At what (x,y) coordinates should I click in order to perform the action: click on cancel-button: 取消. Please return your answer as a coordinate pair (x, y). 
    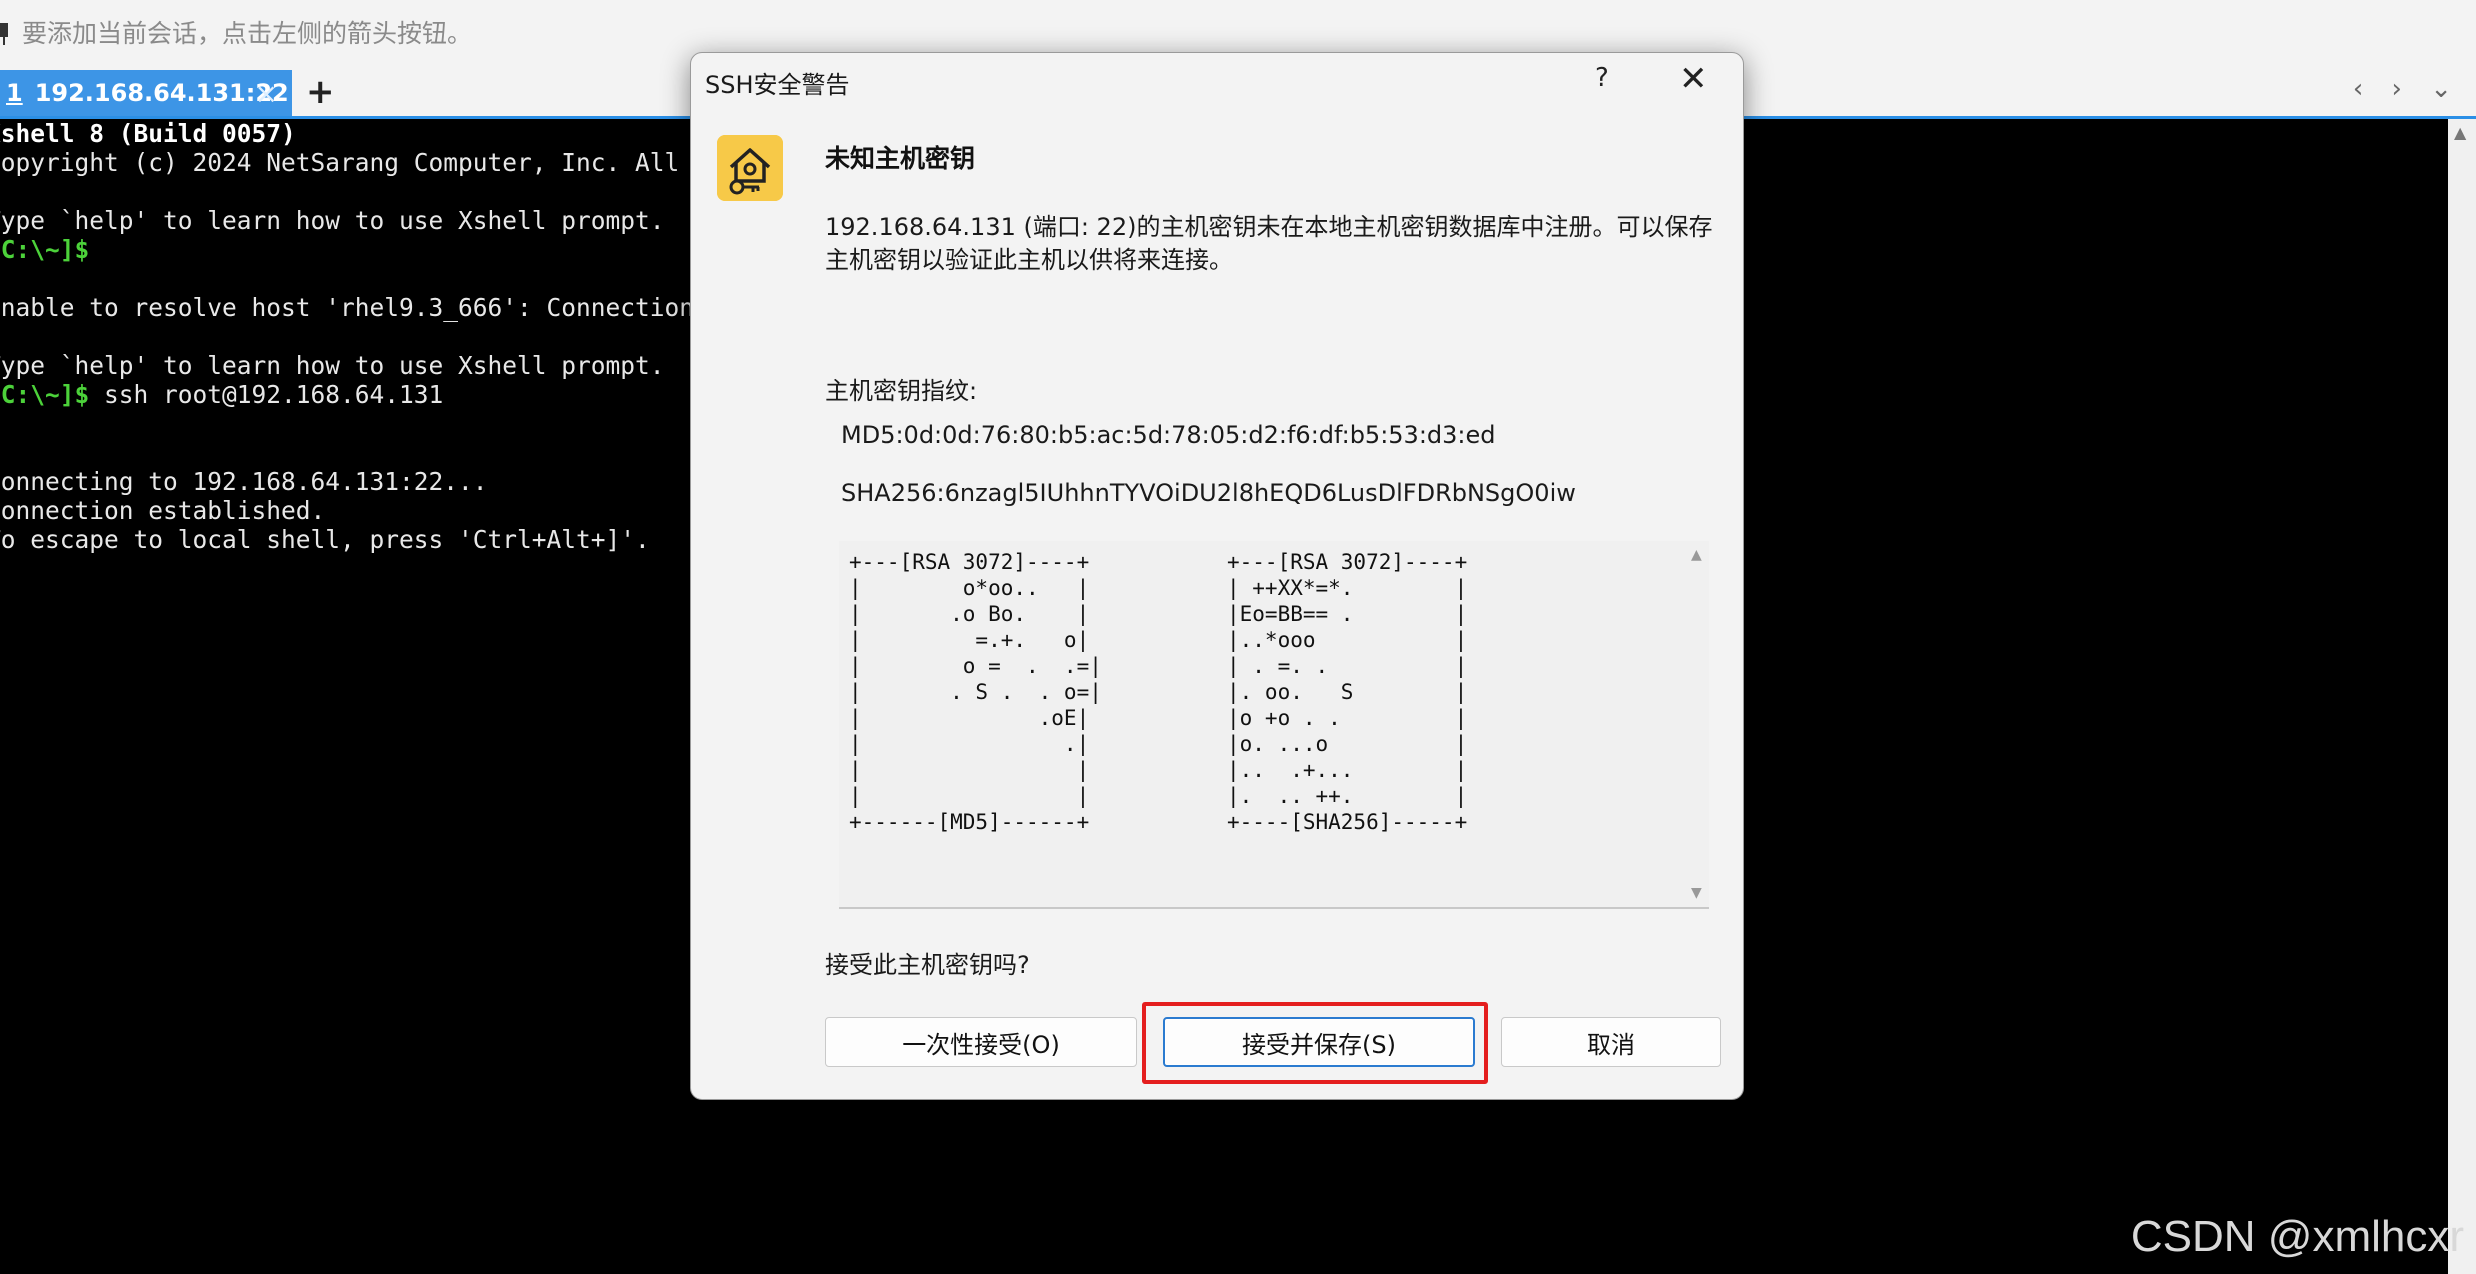
    Looking at the image, I should click on (1611, 1042).